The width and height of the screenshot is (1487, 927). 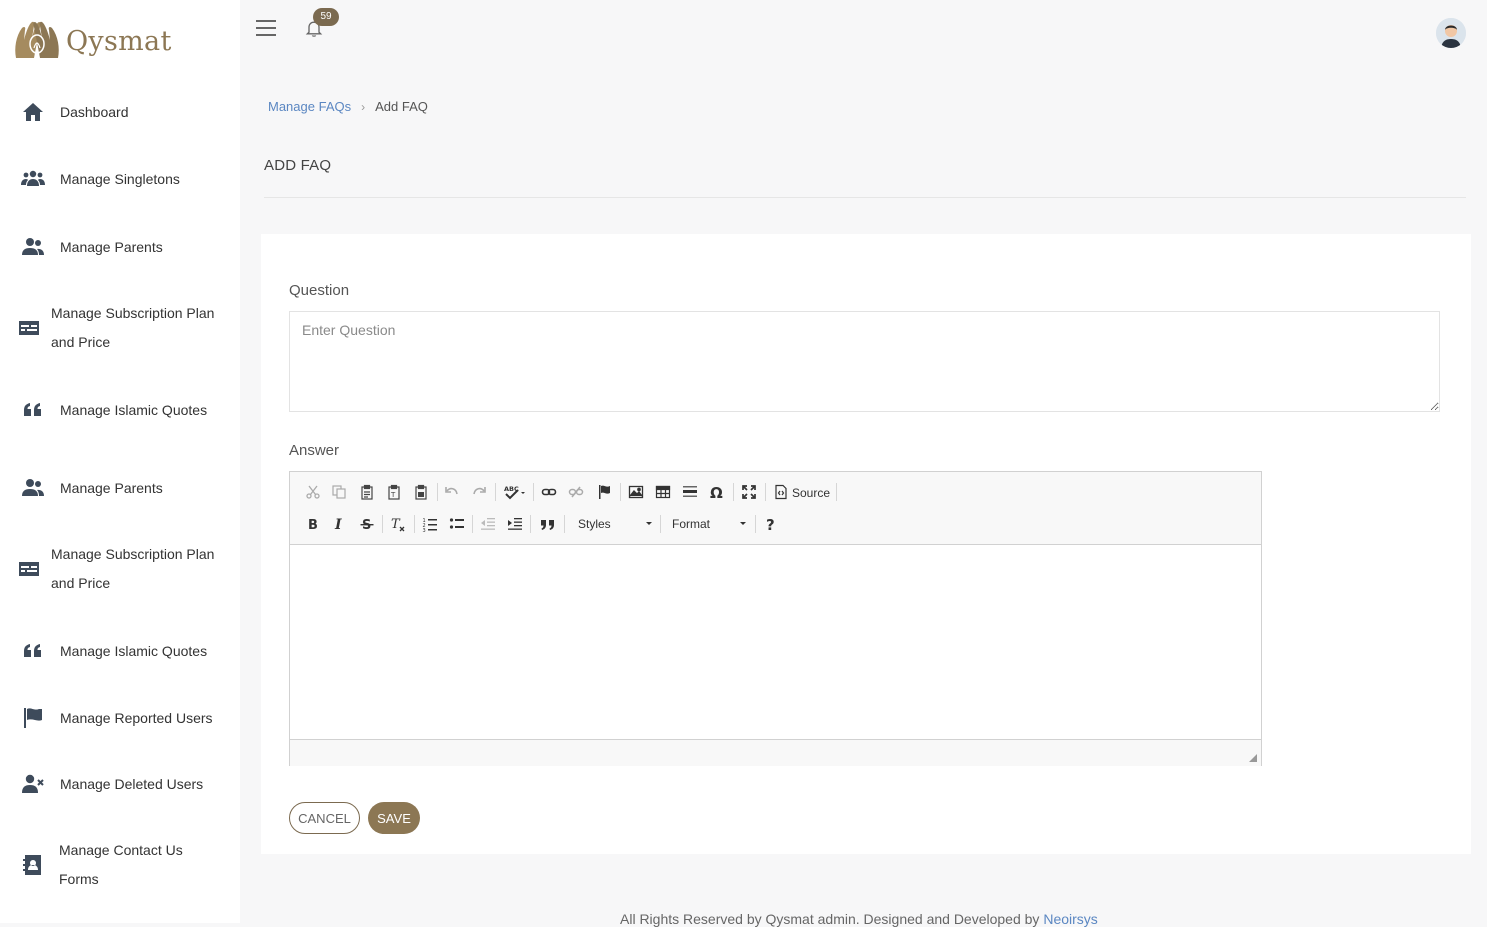 I want to click on special-character-icon: Ω, so click(x=717, y=492).